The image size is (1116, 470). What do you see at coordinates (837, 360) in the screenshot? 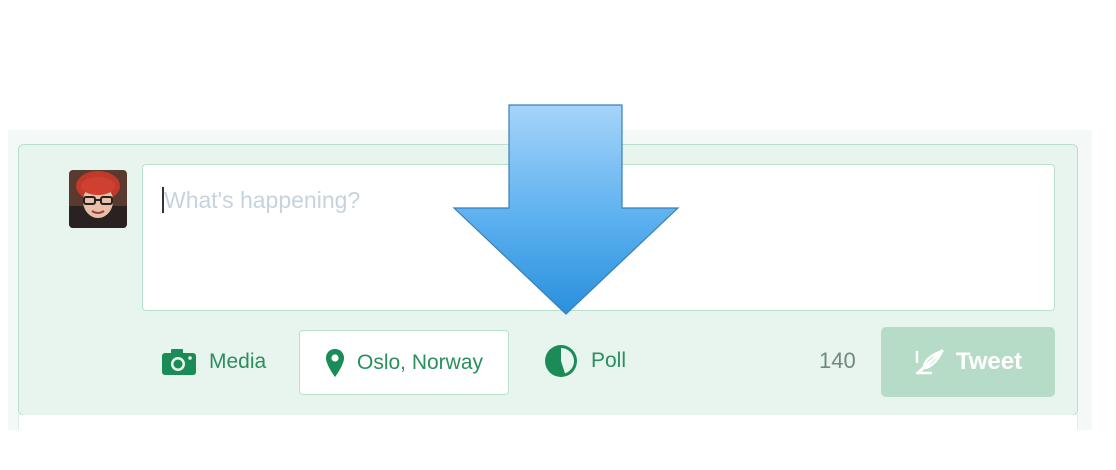
I see `character-counter: 140` at bounding box center [837, 360].